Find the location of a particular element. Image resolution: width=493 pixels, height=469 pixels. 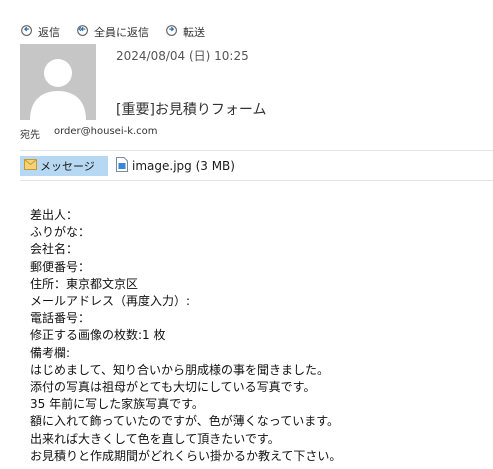

message-tab: メッセージ is located at coordinates (64, 166).